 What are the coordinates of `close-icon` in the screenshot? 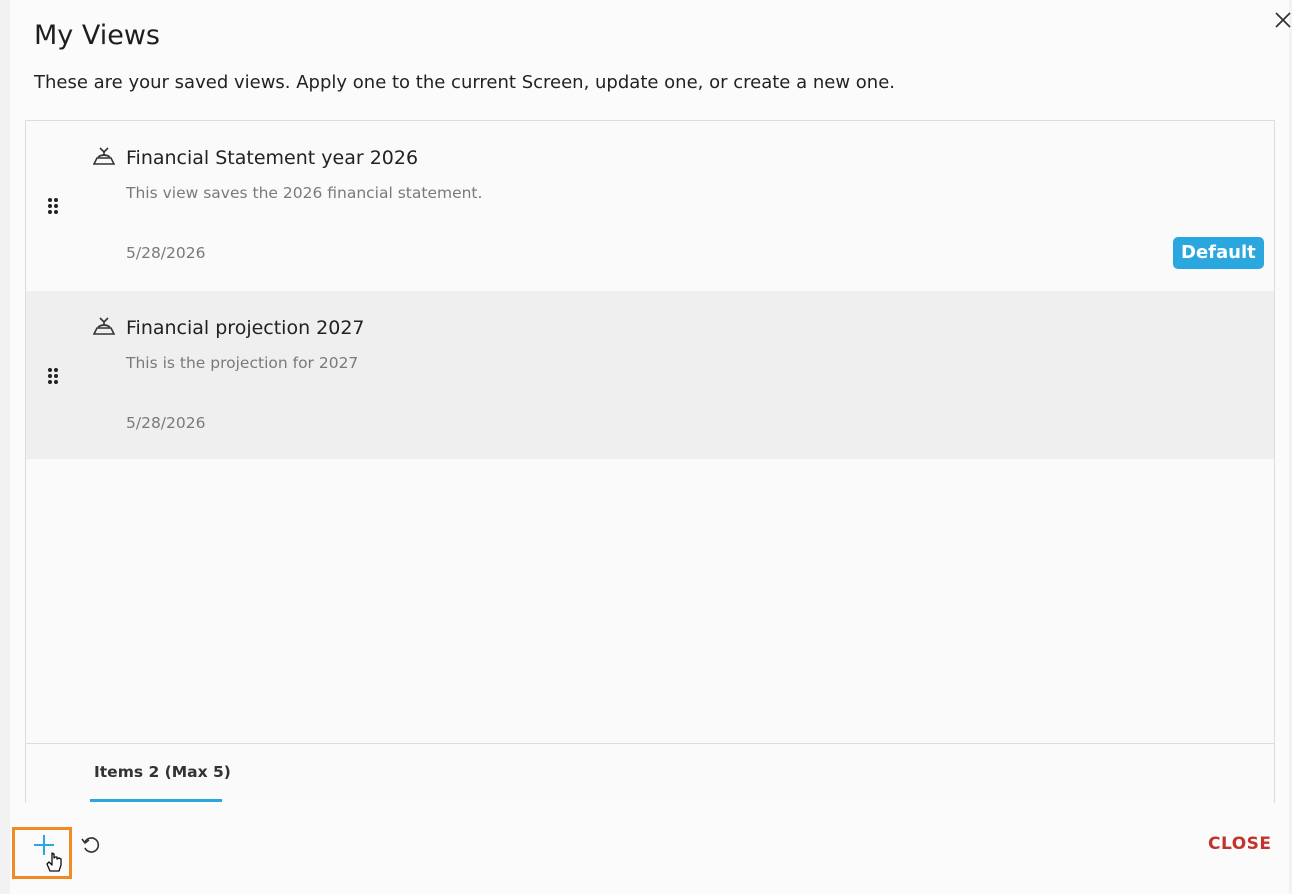 It's located at (1282, 20).